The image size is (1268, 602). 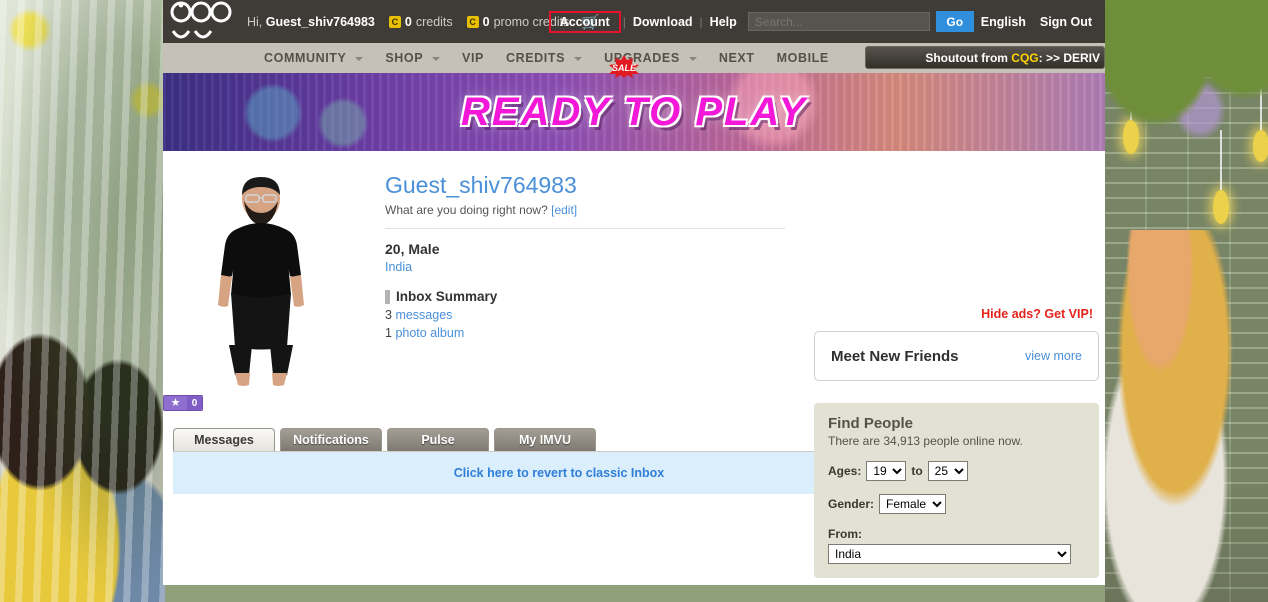 What do you see at coordinates (82, 301) in the screenshot?
I see `wallpaper-left-garden` at bounding box center [82, 301].